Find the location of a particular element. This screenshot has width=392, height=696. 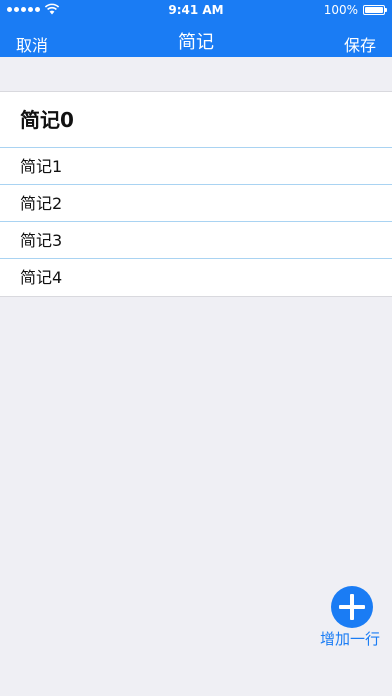

note-row-0: 简记0 is located at coordinates (196, 120).